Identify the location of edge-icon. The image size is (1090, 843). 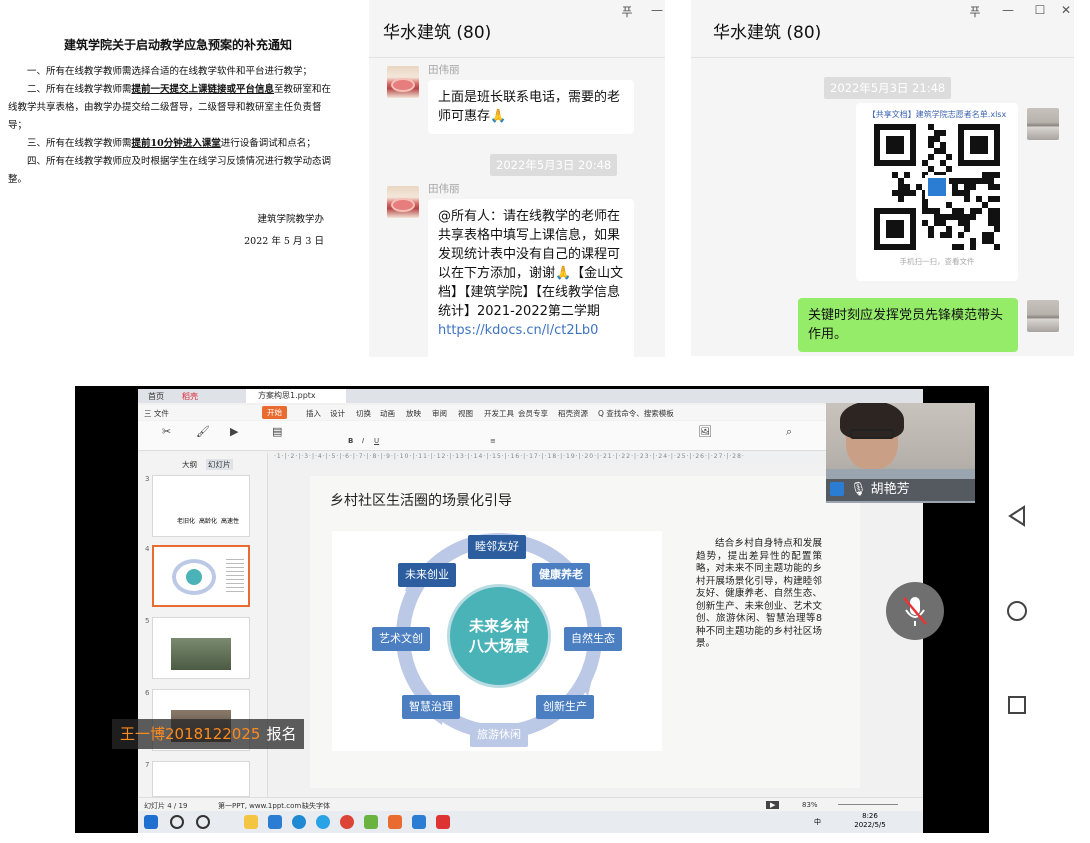
(299, 822).